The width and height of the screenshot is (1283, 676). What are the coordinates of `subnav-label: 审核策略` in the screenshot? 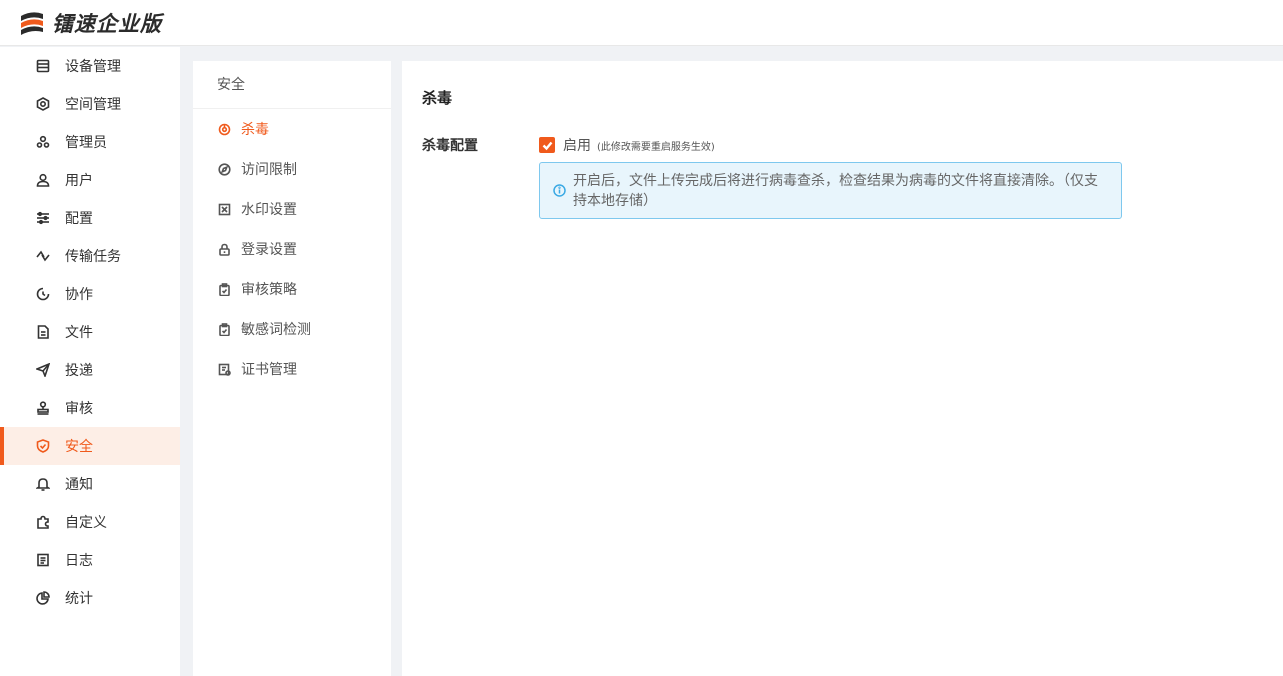 It's located at (269, 290).